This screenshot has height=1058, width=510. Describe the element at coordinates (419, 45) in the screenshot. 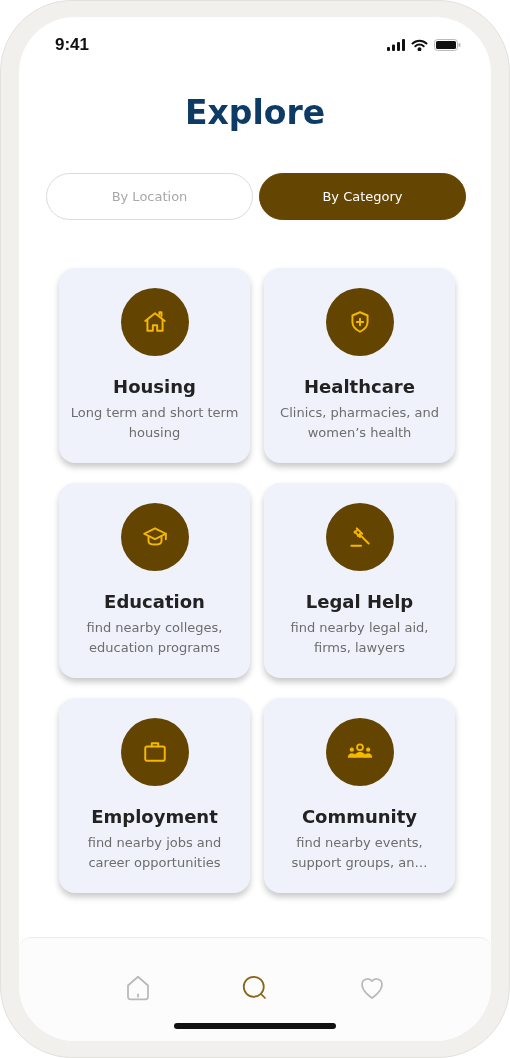

I see `wifi-icon` at that location.